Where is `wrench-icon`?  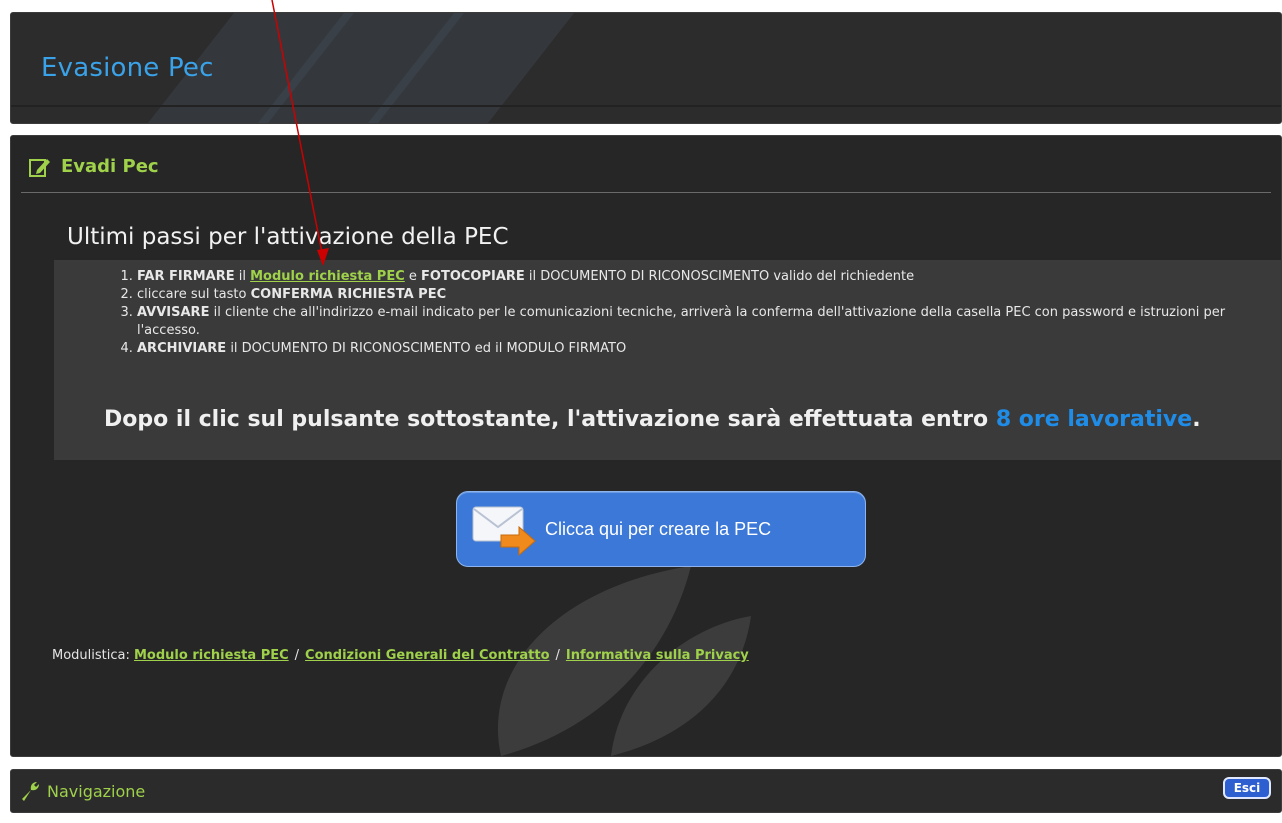
wrench-icon is located at coordinates (30, 791).